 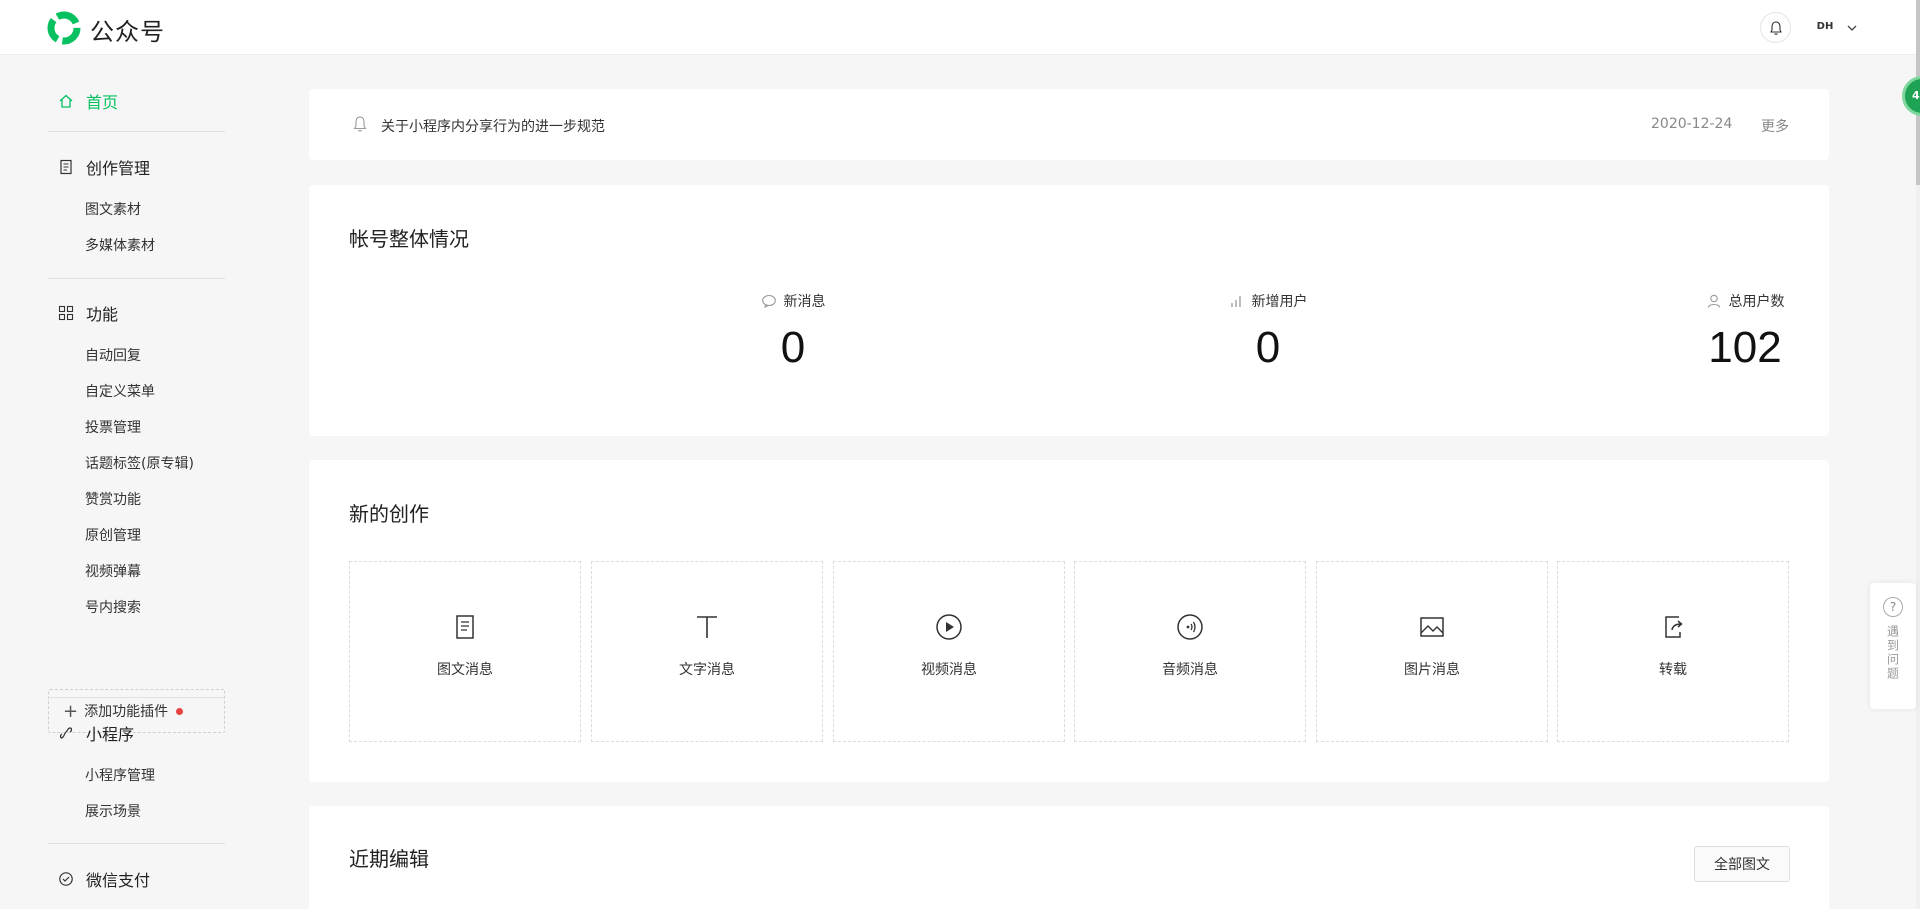 What do you see at coordinates (1911, 96) in the screenshot?
I see `floating-badge: 41` at bounding box center [1911, 96].